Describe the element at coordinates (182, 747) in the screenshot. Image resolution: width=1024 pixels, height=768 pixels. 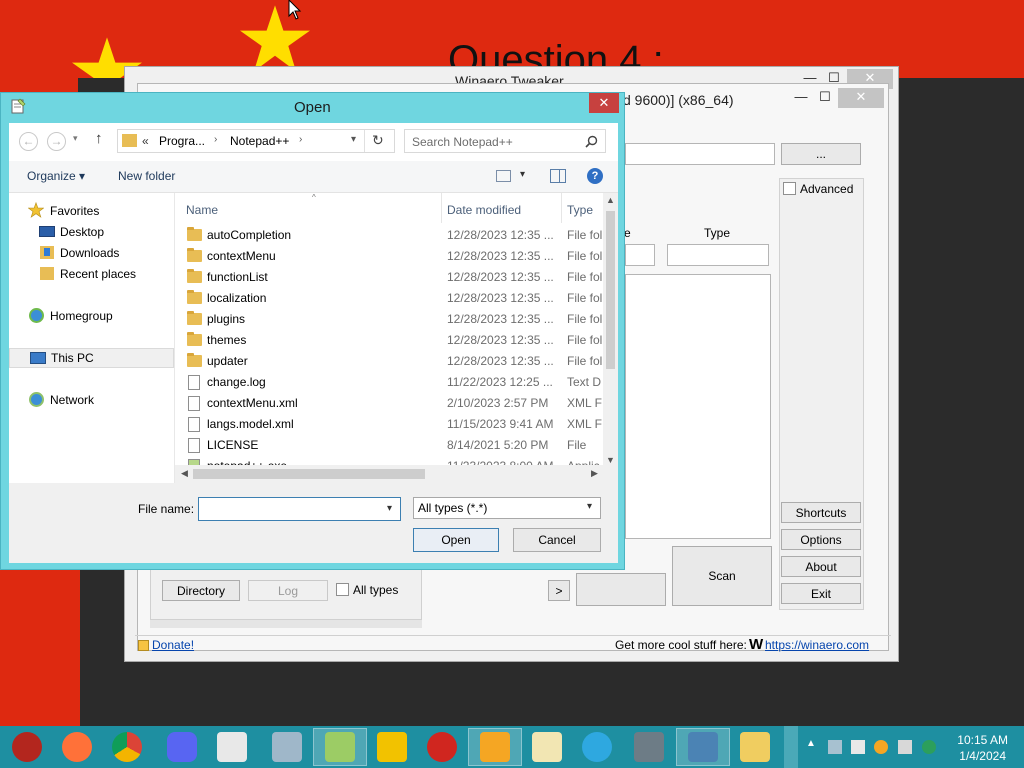
I see `taskbar-discord` at that location.